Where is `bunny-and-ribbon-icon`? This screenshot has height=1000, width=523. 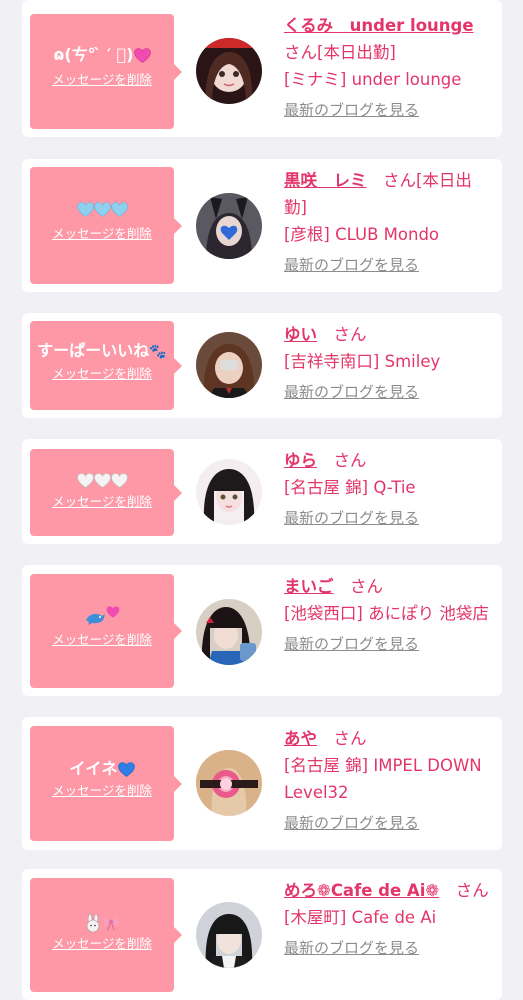 bunny-and-ribbon-icon is located at coordinates (102, 922).